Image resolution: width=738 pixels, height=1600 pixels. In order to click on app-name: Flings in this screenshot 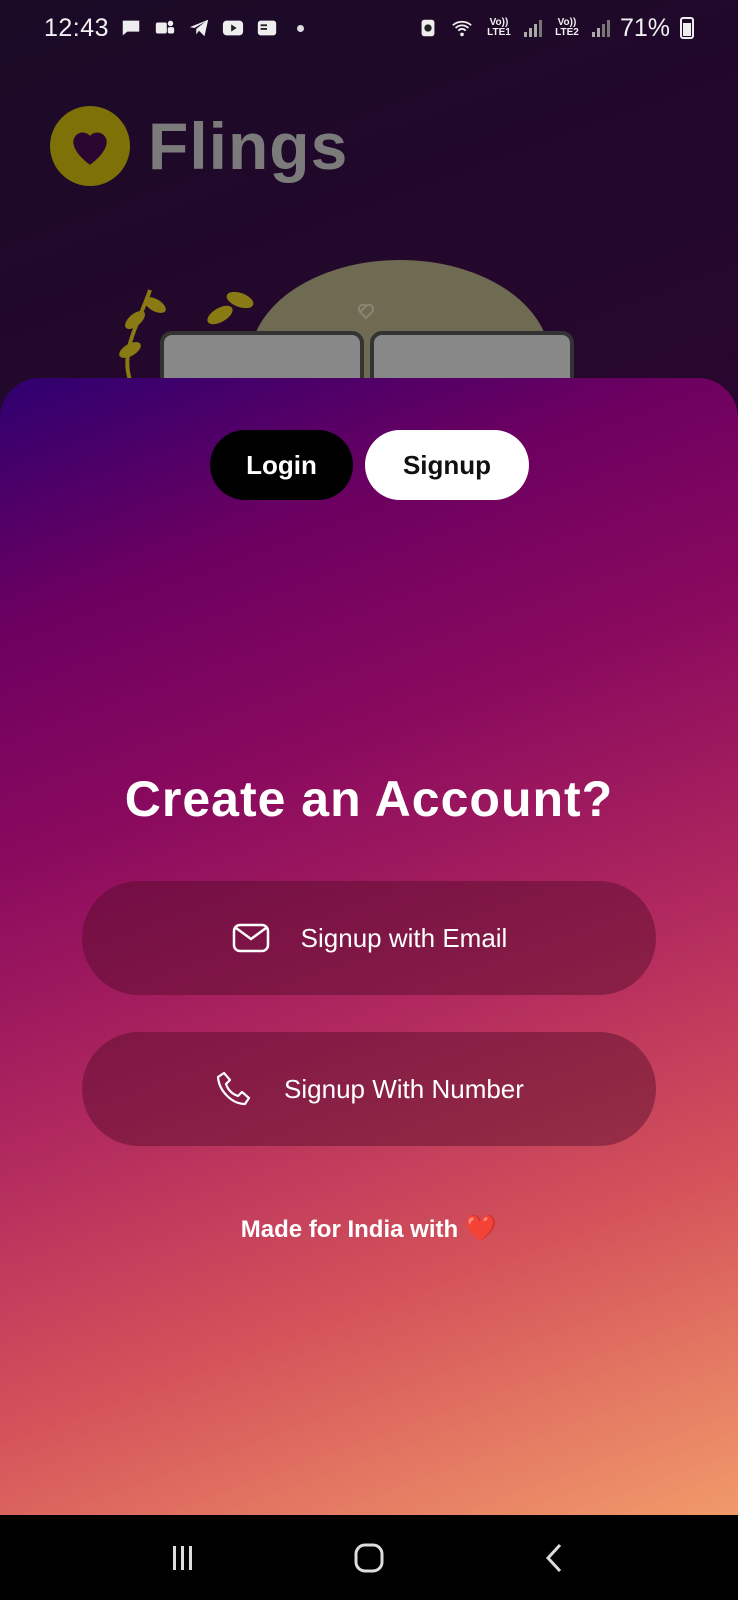, I will do `click(248, 146)`.